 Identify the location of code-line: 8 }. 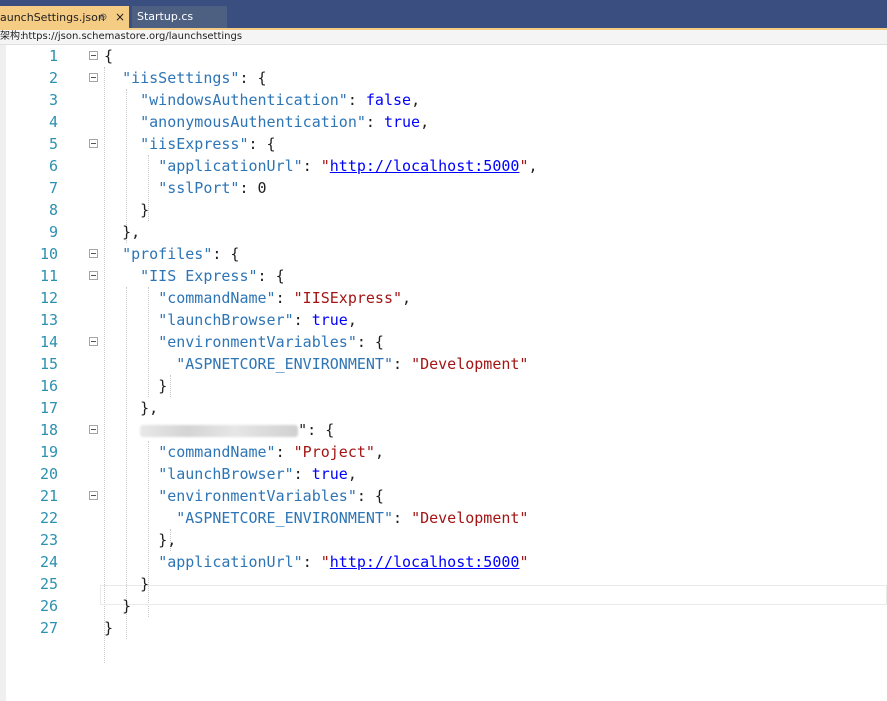
(443, 210).